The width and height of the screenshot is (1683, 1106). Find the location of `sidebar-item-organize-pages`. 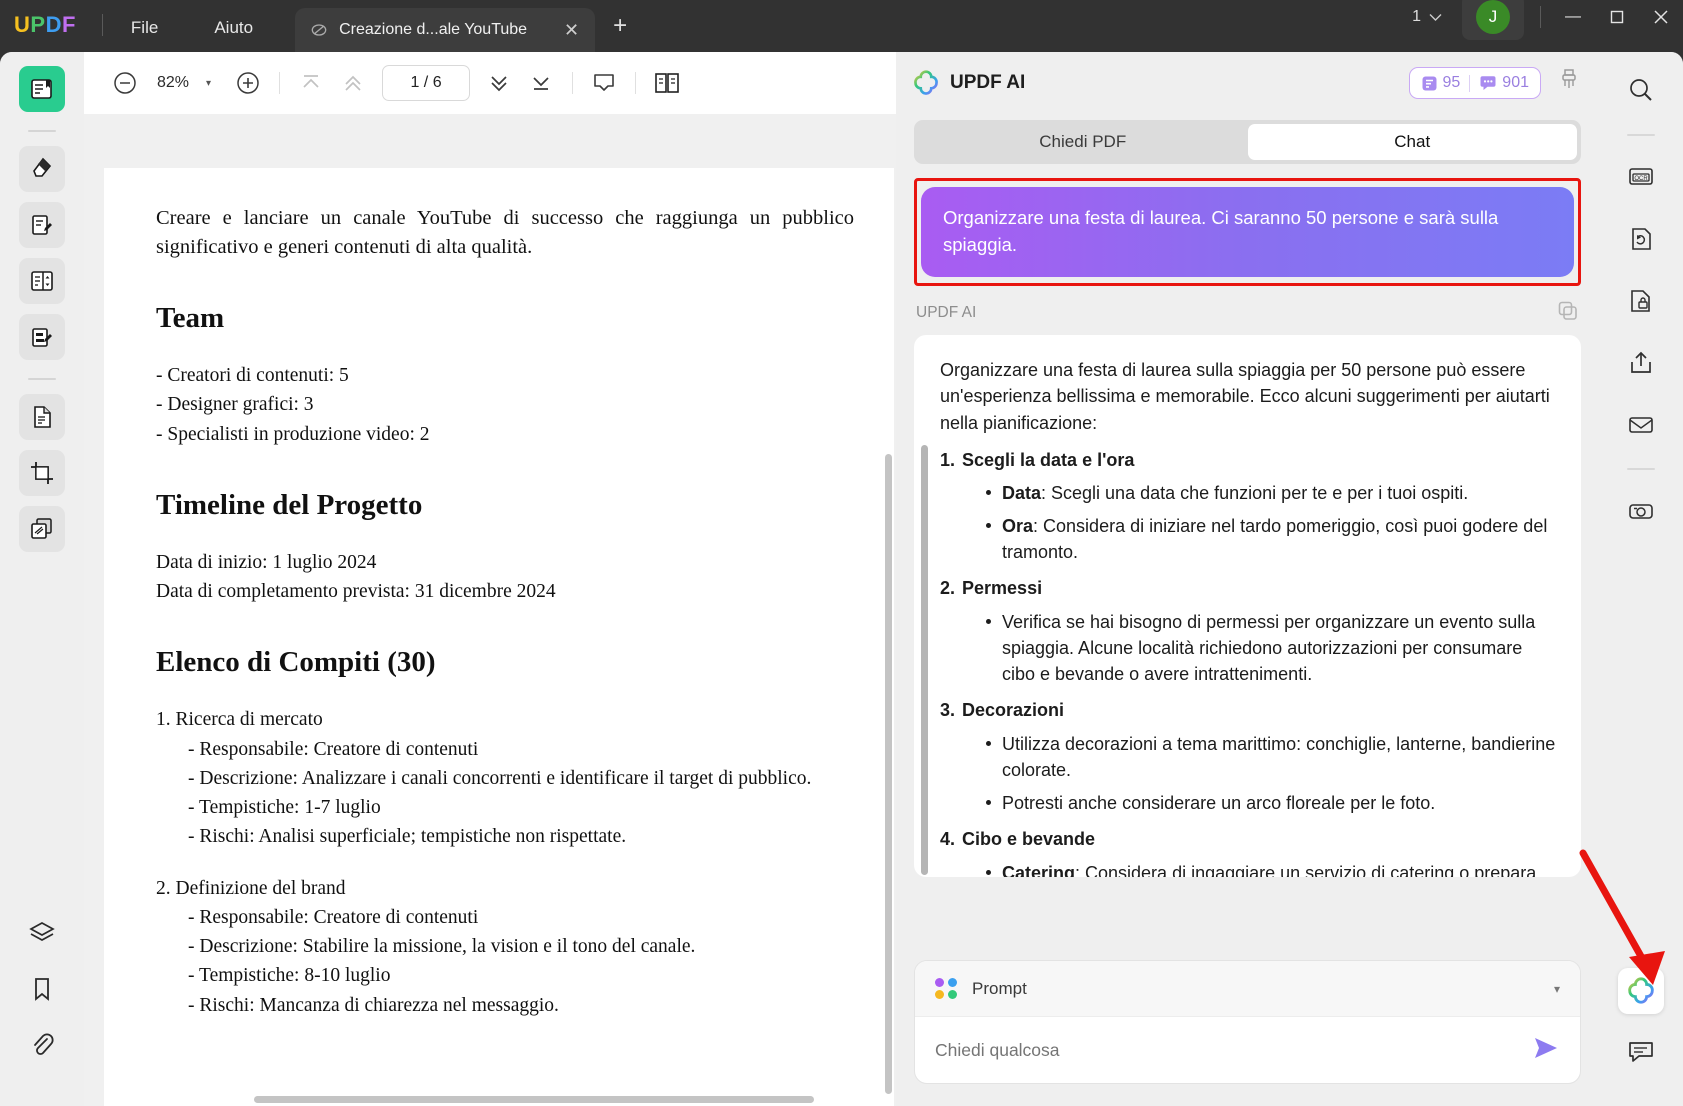

sidebar-item-organize-pages is located at coordinates (42, 281).